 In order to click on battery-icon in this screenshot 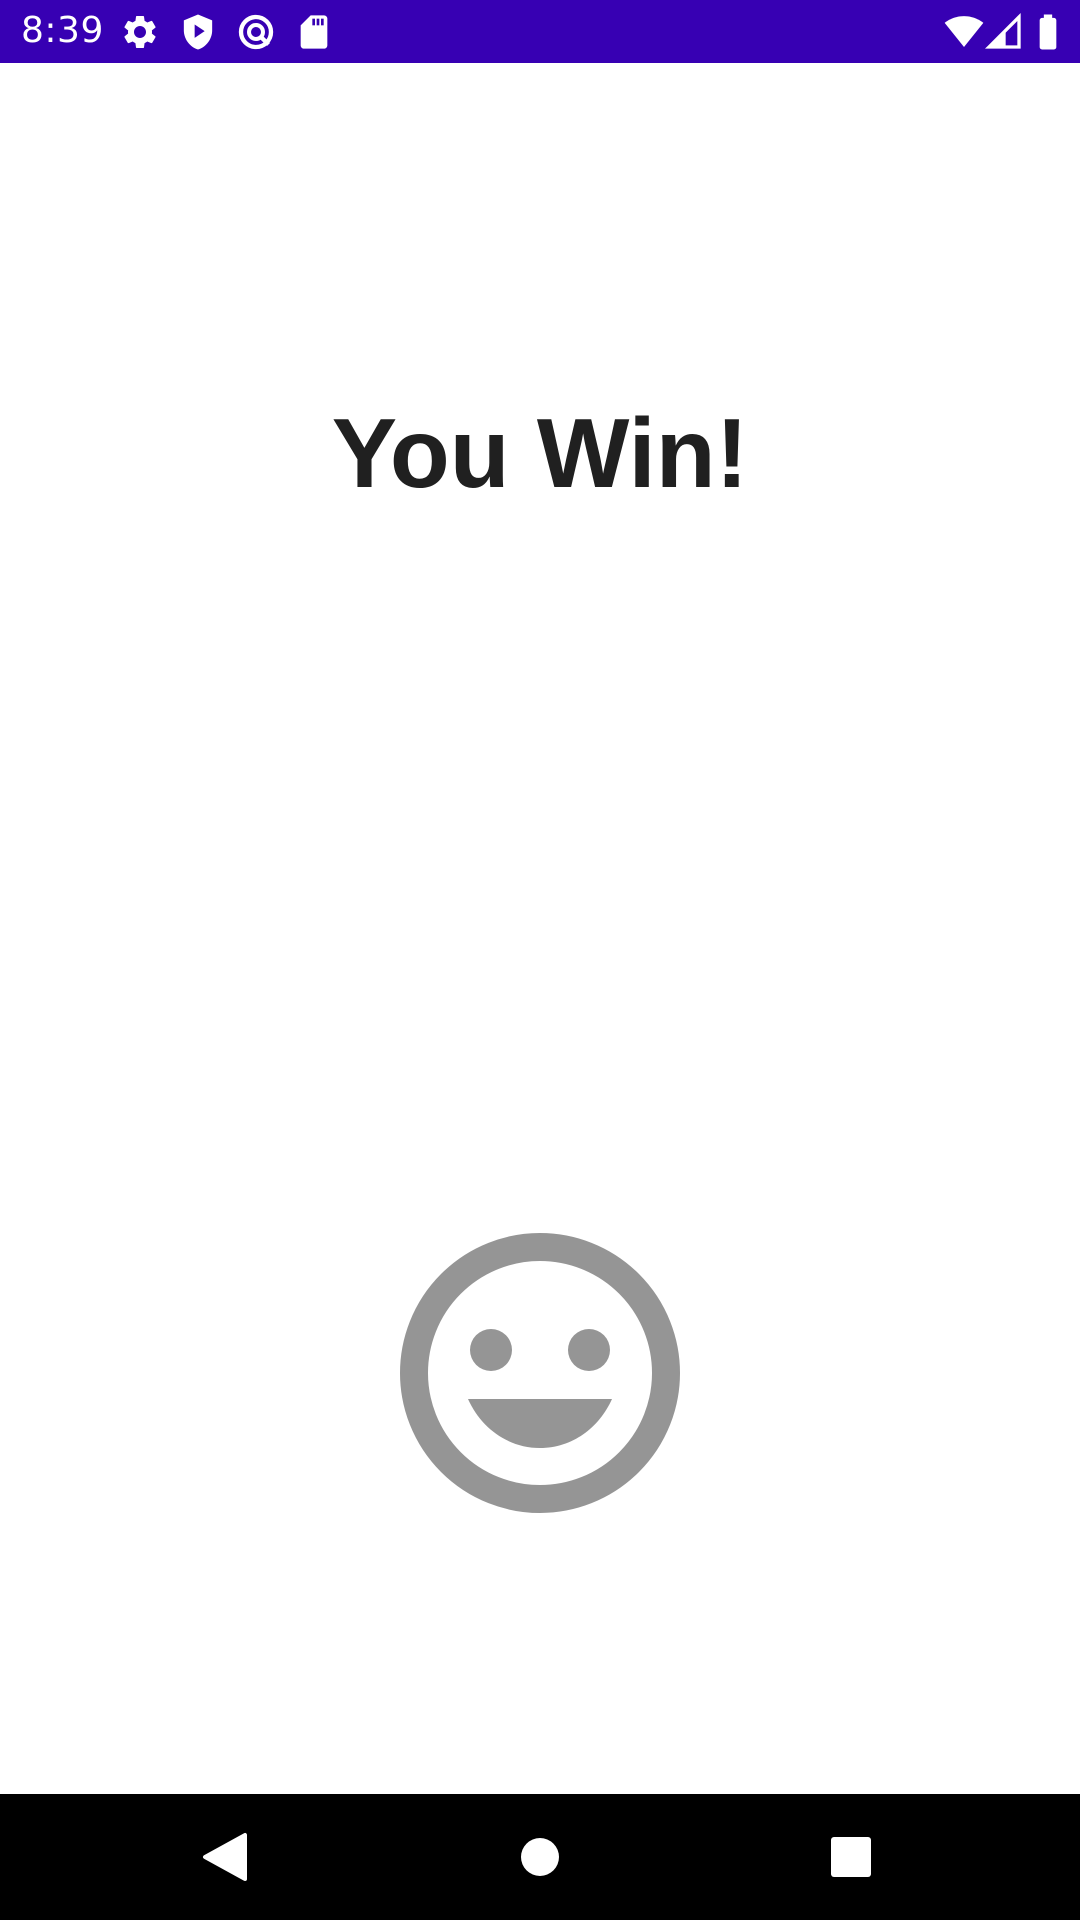, I will do `click(1048, 32)`.